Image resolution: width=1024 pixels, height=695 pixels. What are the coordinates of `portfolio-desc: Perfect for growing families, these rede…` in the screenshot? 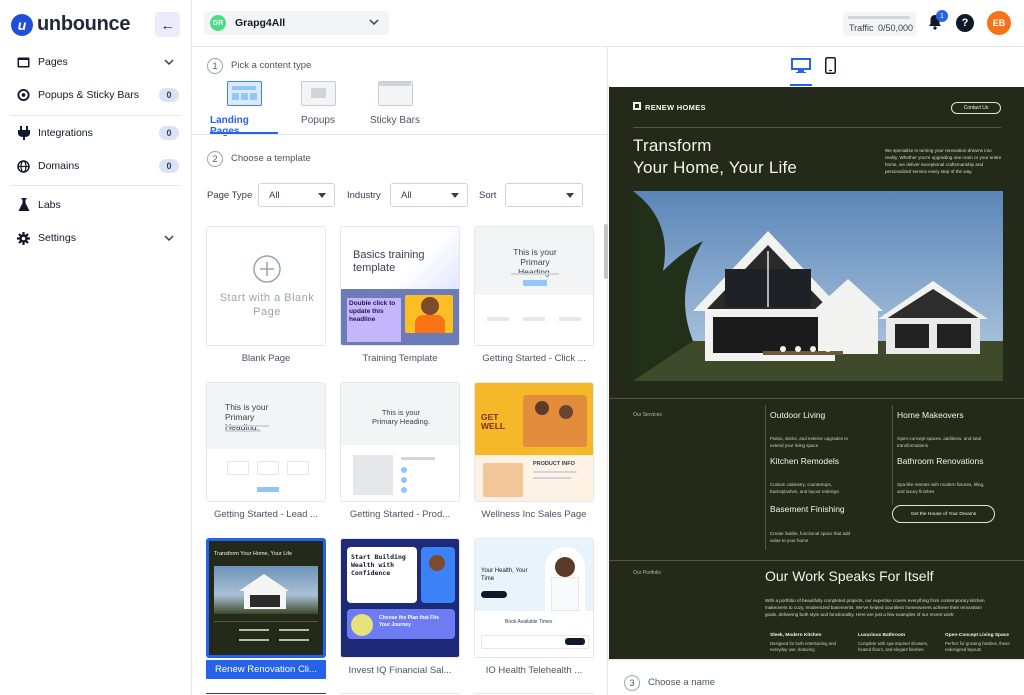 It's located at (977, 646).